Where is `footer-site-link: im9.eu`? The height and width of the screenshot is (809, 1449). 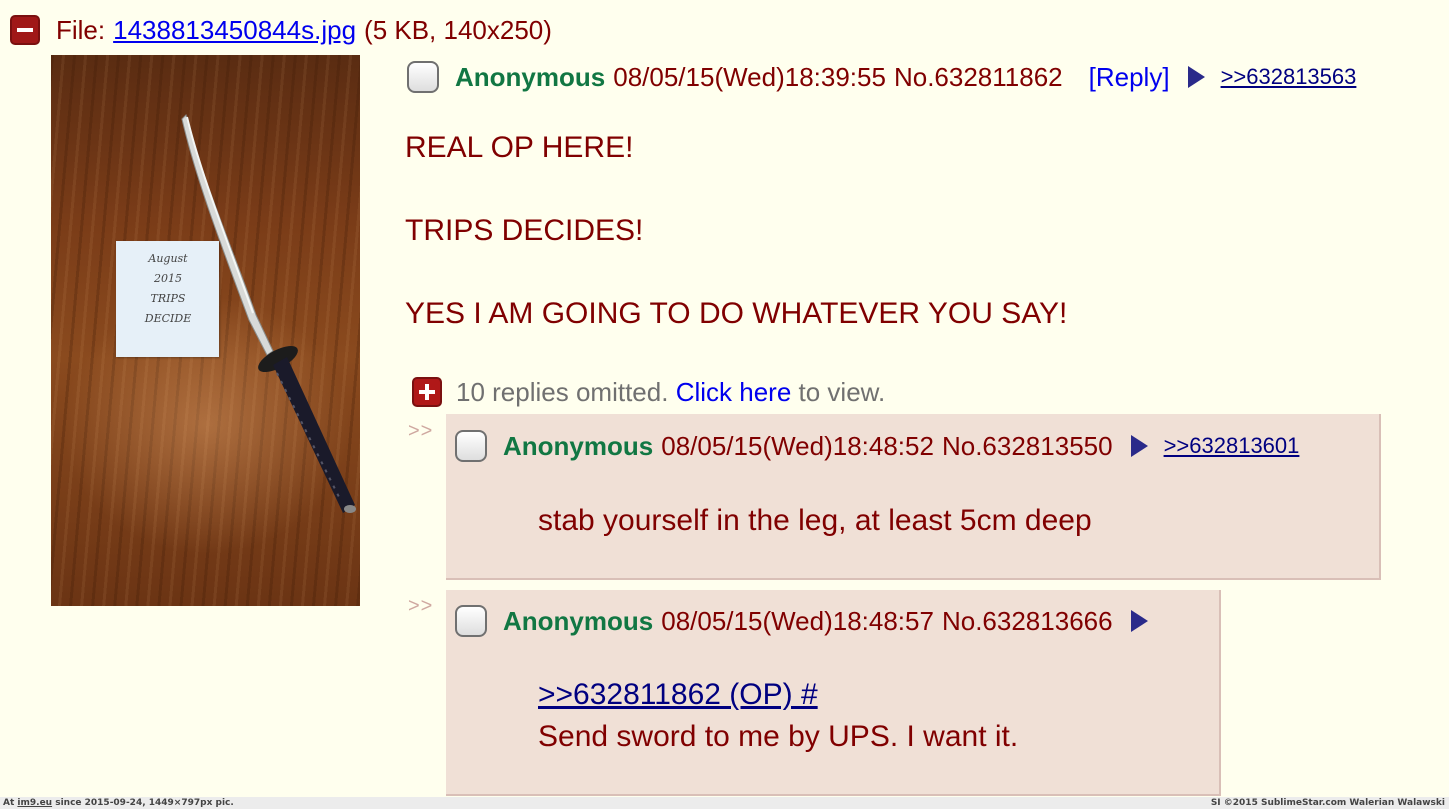
footer-site-link: im9.eu is located at coordinates (34, 803).